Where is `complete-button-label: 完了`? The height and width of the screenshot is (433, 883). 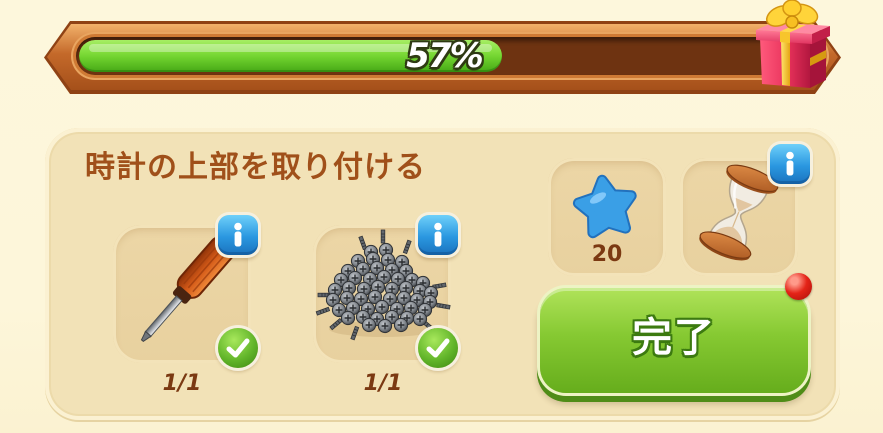 complete-button-label: 完了 is located at coordinates (674, 338).